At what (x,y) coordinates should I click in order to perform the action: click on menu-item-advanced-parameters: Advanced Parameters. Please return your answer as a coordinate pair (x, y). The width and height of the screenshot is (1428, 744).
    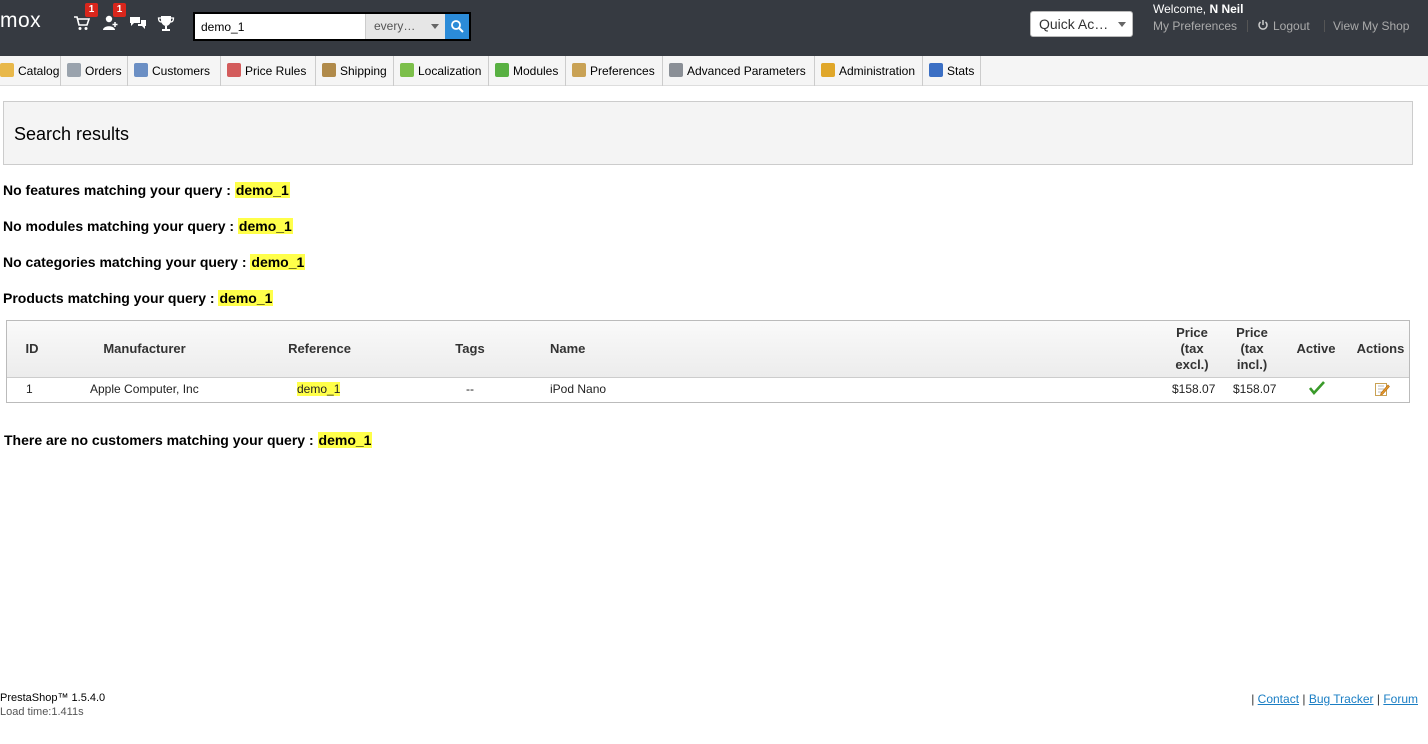
    Looking at the image, I should click on (739, 71).